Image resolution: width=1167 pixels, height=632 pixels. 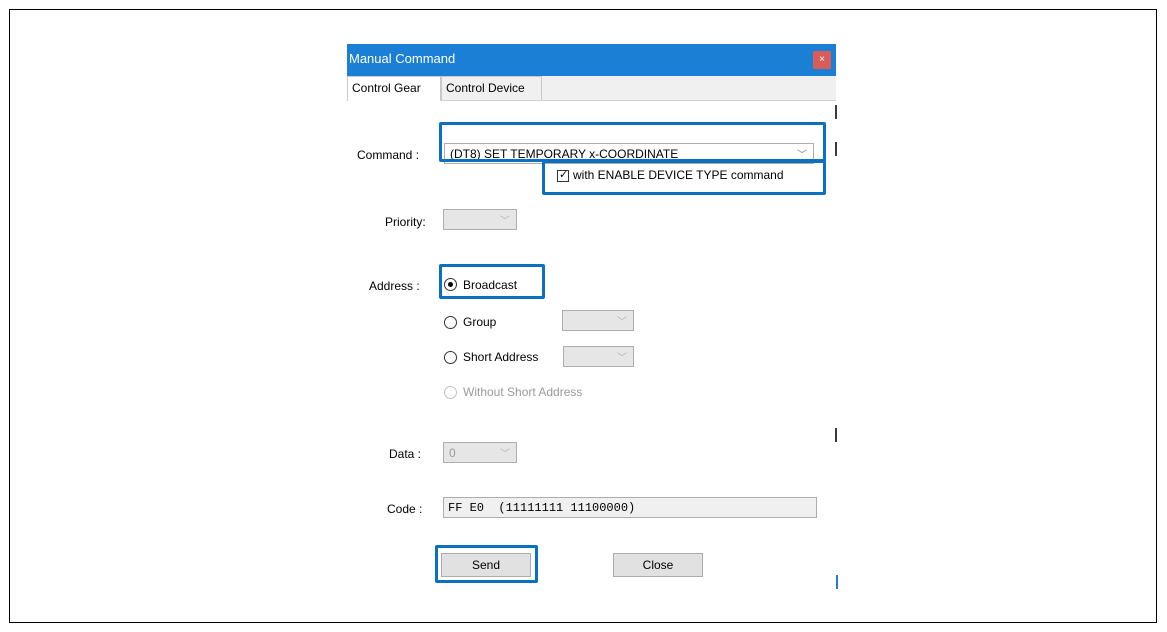 What do you see at coordinates (480, 452) in the screenshot?
I see `data-select: 0 ﹀` at bounding box center [480, 452].